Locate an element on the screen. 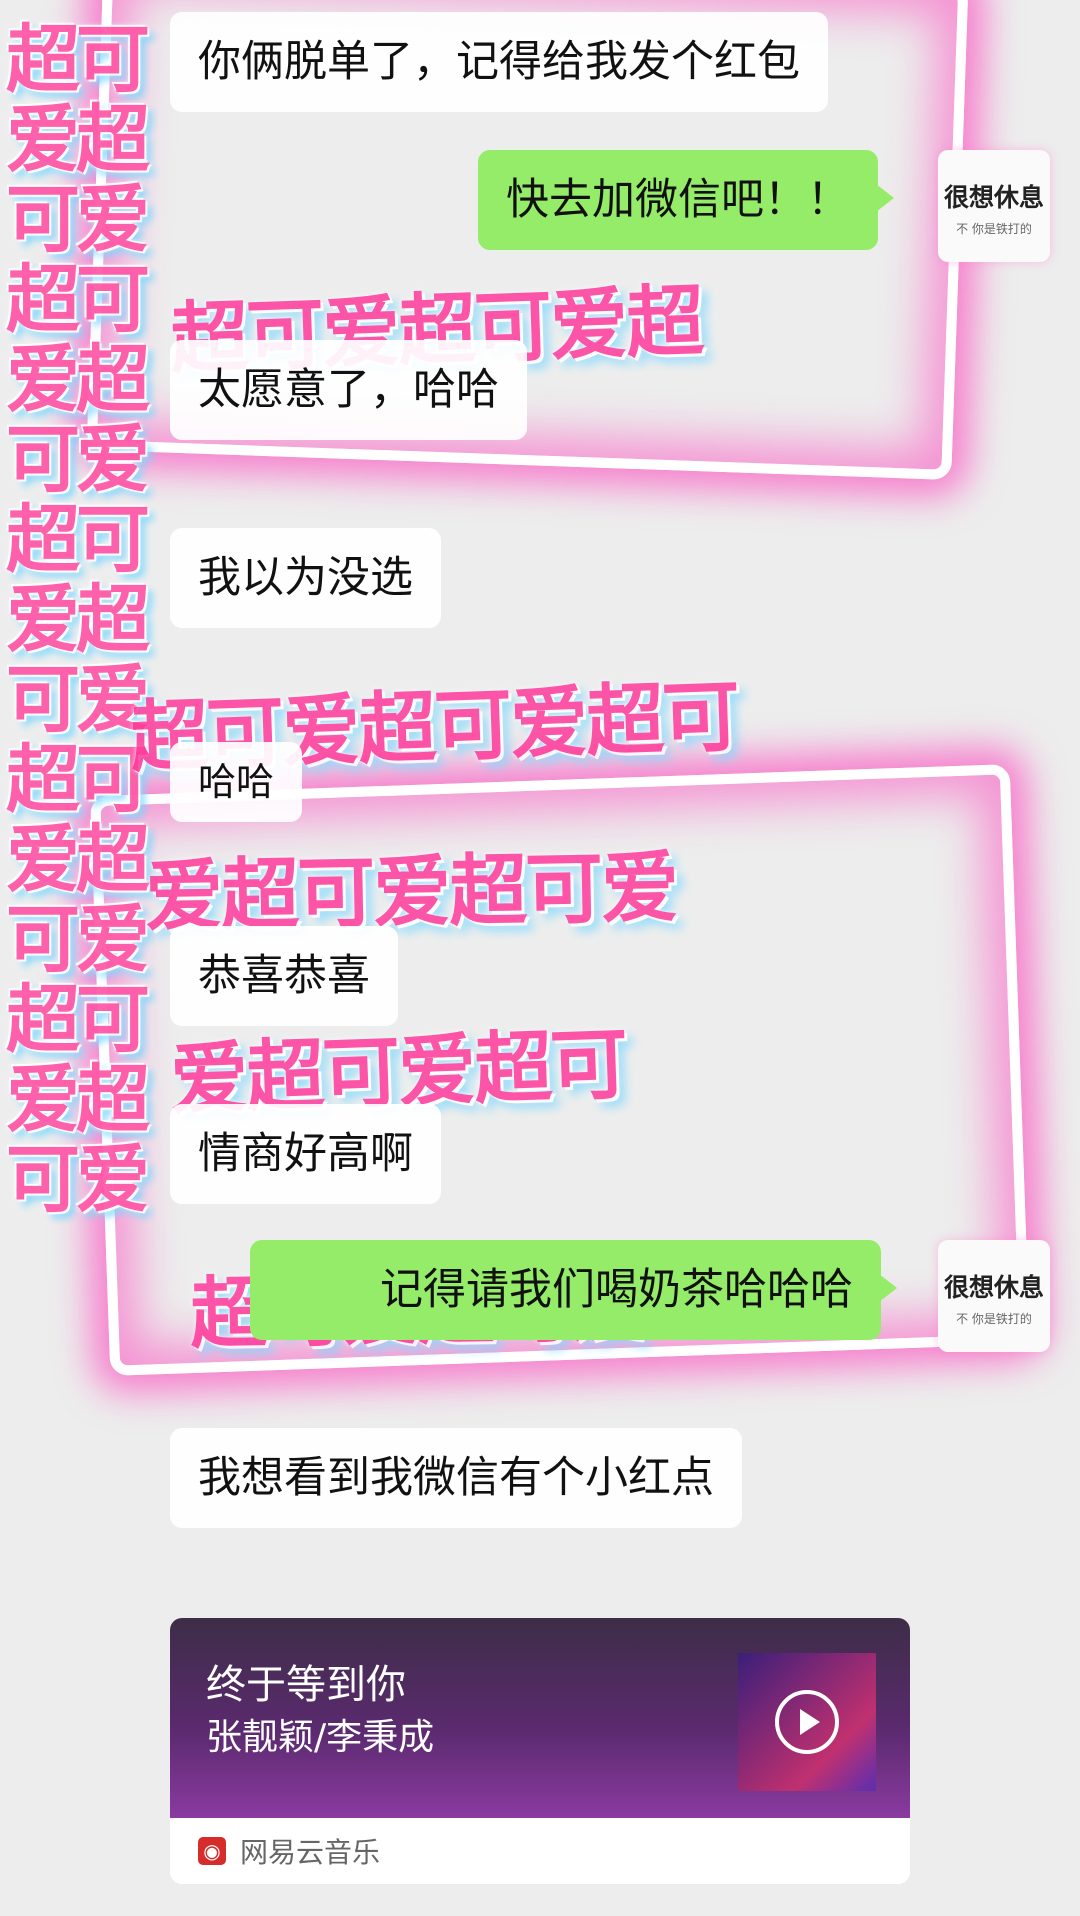 This screenshot has width=1080, height=1916. play-icon is located at coordinates (807, 1722).